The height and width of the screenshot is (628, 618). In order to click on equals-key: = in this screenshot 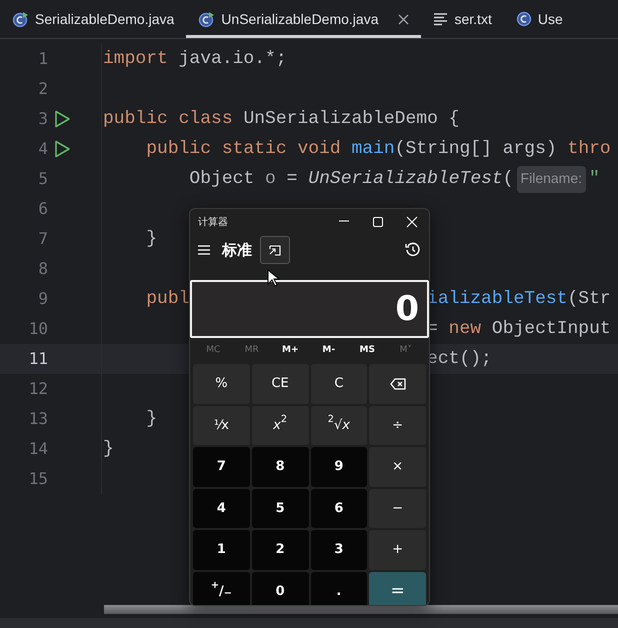, I will do `click(397, 588)`.